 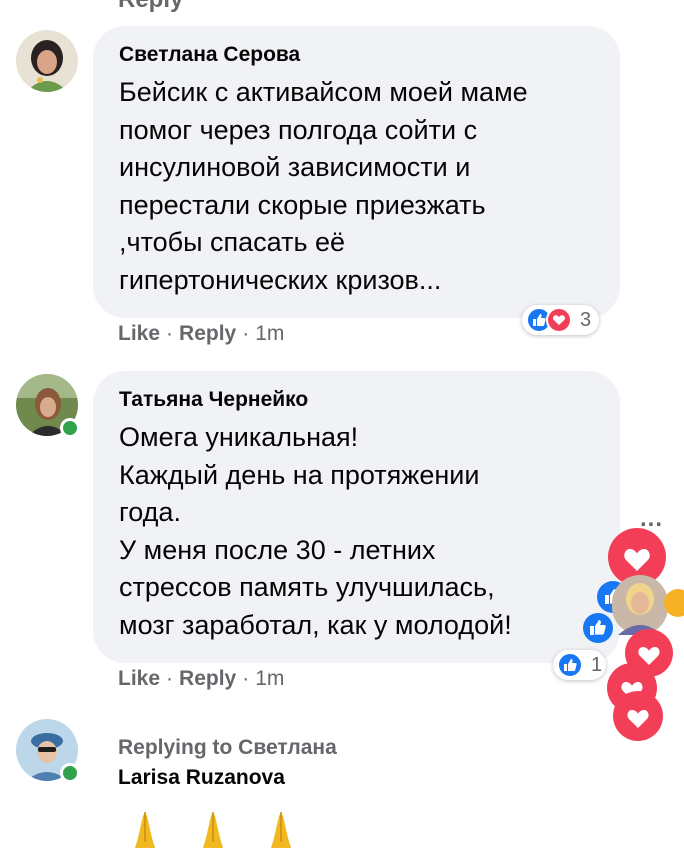 What do you see at coordinates (586, 319) in the screenshot?
I see `reaction-count: 3` at bounding box center [586, 319].